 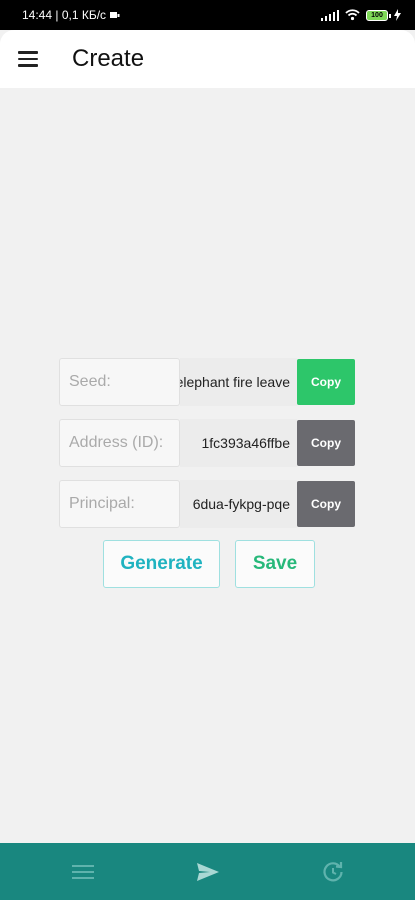 I want to click on battery-icon: 100, so click(x=378, y=15).